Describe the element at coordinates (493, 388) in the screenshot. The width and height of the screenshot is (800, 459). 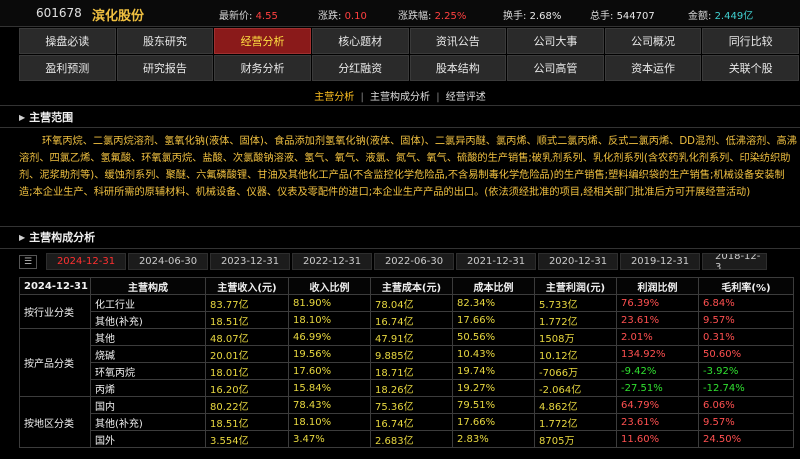
I see `value-cell: 19.27%` at that location.